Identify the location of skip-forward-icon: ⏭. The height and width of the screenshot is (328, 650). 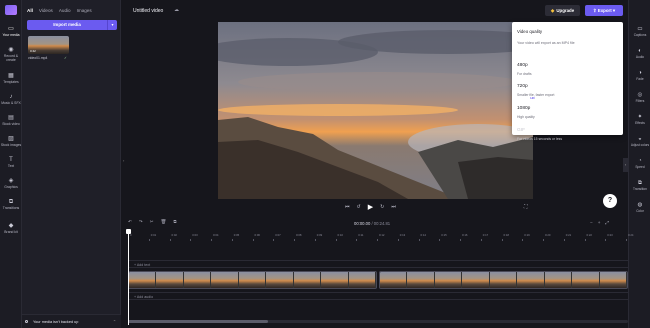
(393, 207).